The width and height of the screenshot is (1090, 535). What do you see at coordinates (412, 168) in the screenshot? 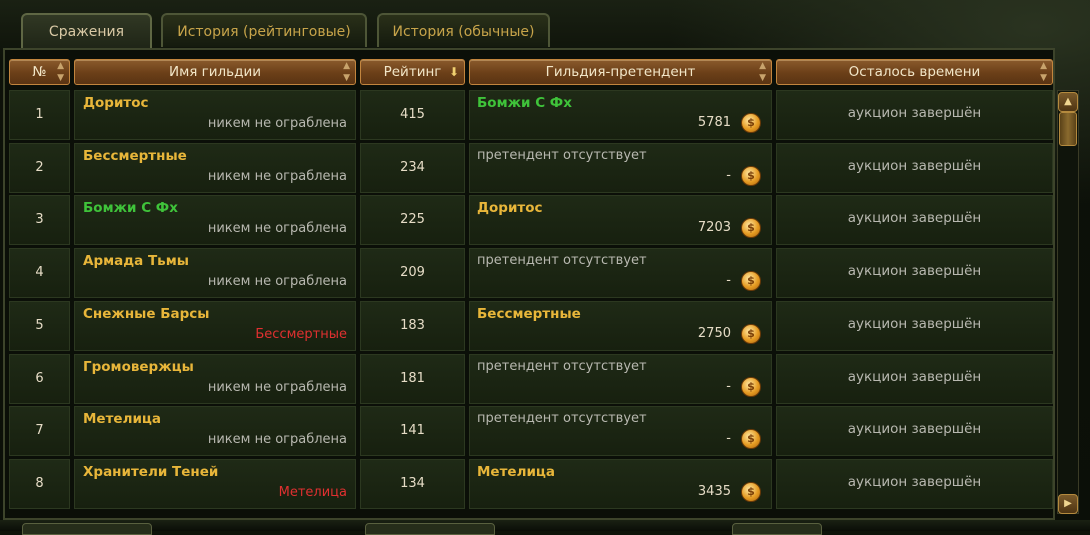
I see `rating-cell: 234` at bounding box center [412, 168].